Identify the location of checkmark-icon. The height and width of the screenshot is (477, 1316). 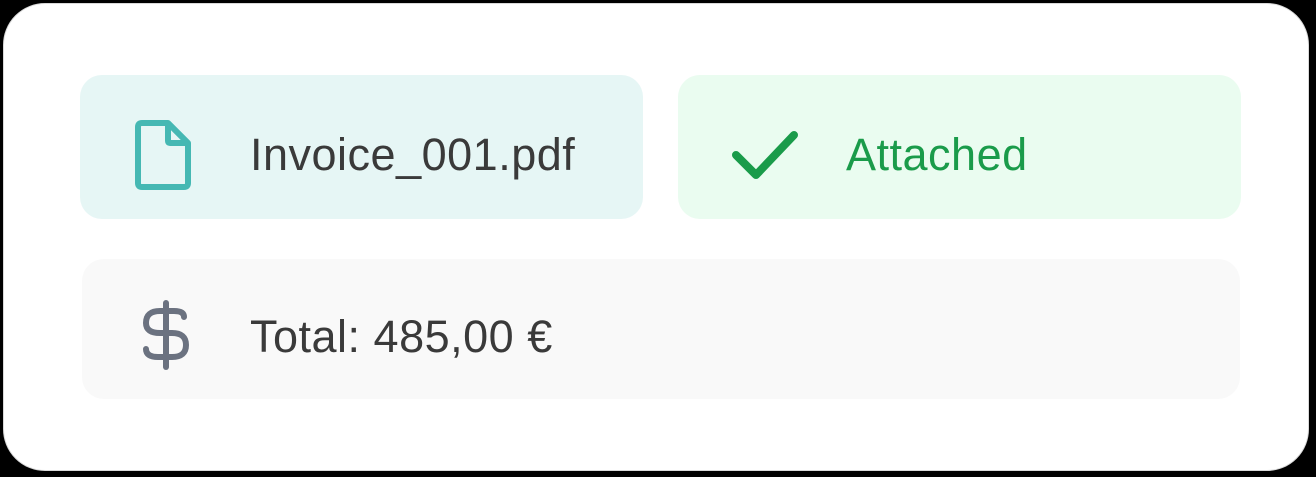
(765, 155).